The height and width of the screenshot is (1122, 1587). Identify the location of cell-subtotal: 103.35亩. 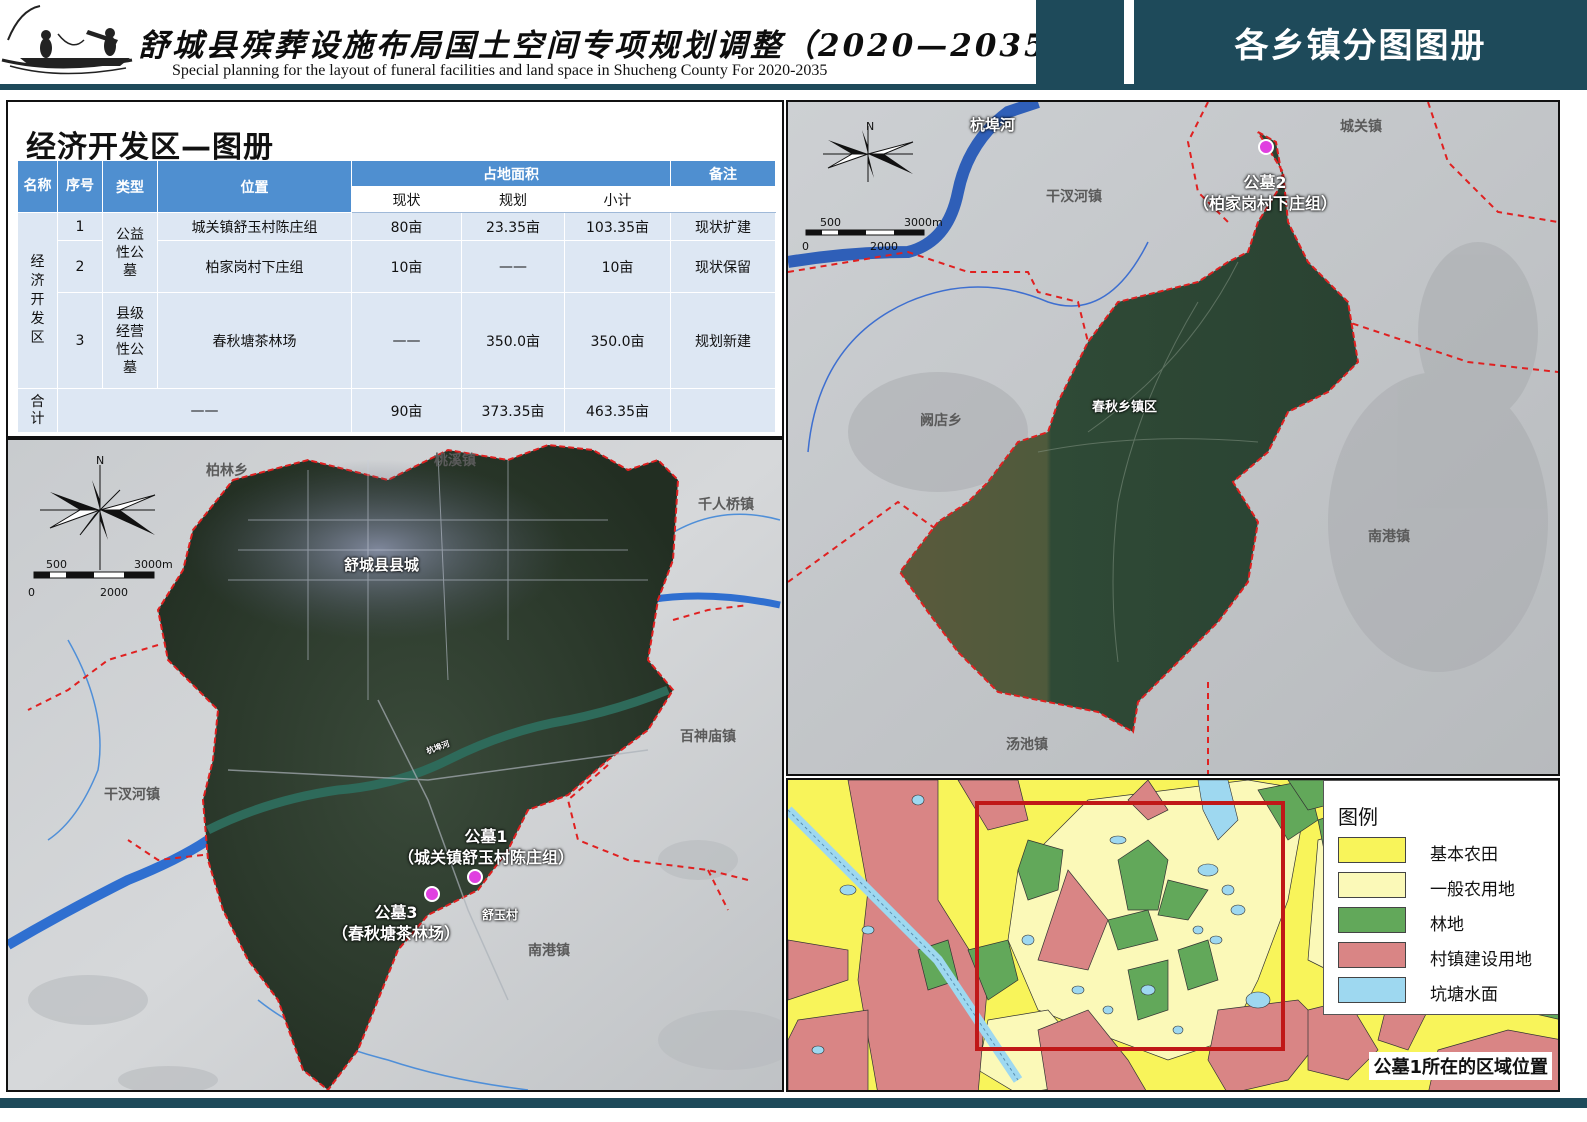
(617, 226).